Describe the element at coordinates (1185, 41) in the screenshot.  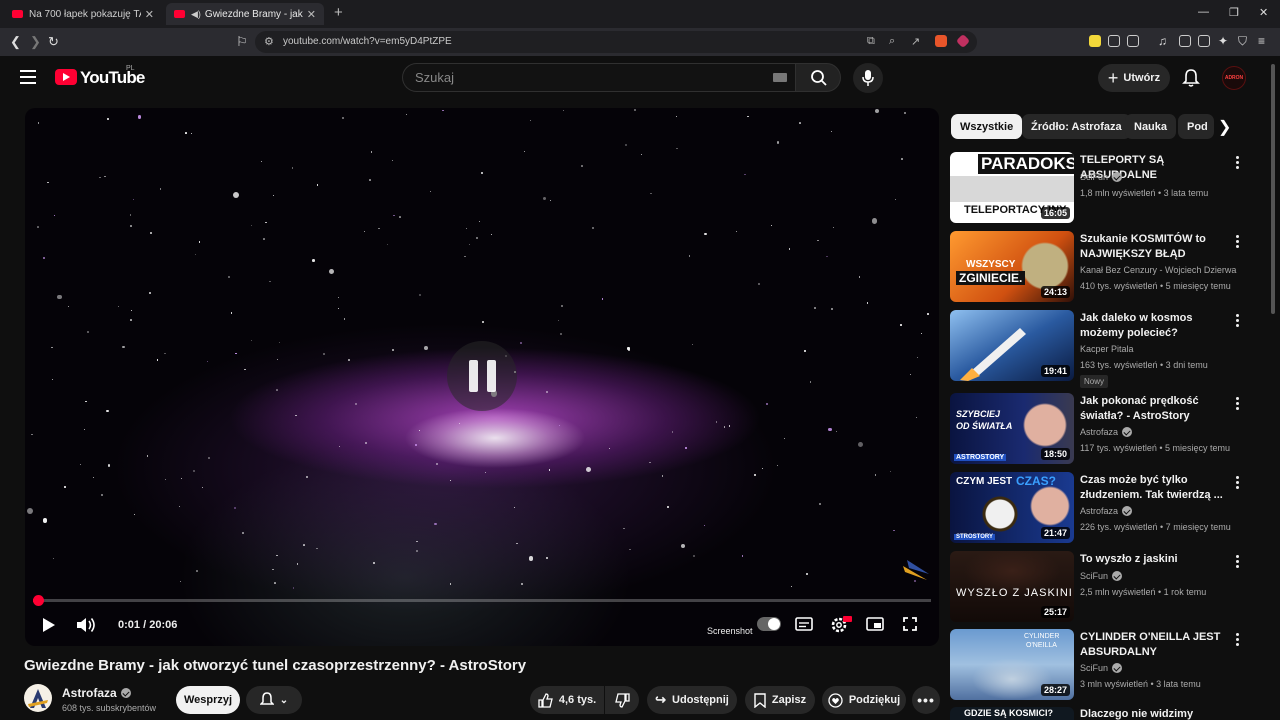
I see `sidebar-icon` at that location.